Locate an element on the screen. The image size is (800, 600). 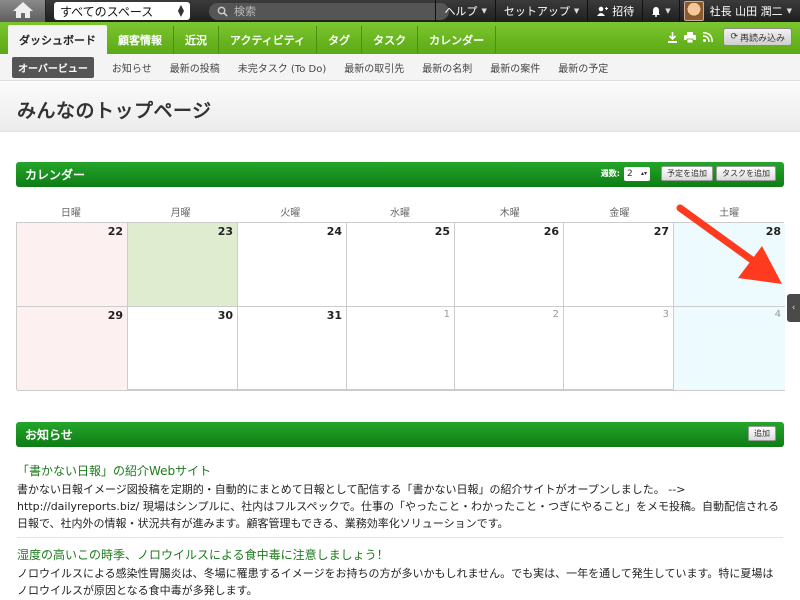
calendar-day: 31 is located at coordinates (292, 349).